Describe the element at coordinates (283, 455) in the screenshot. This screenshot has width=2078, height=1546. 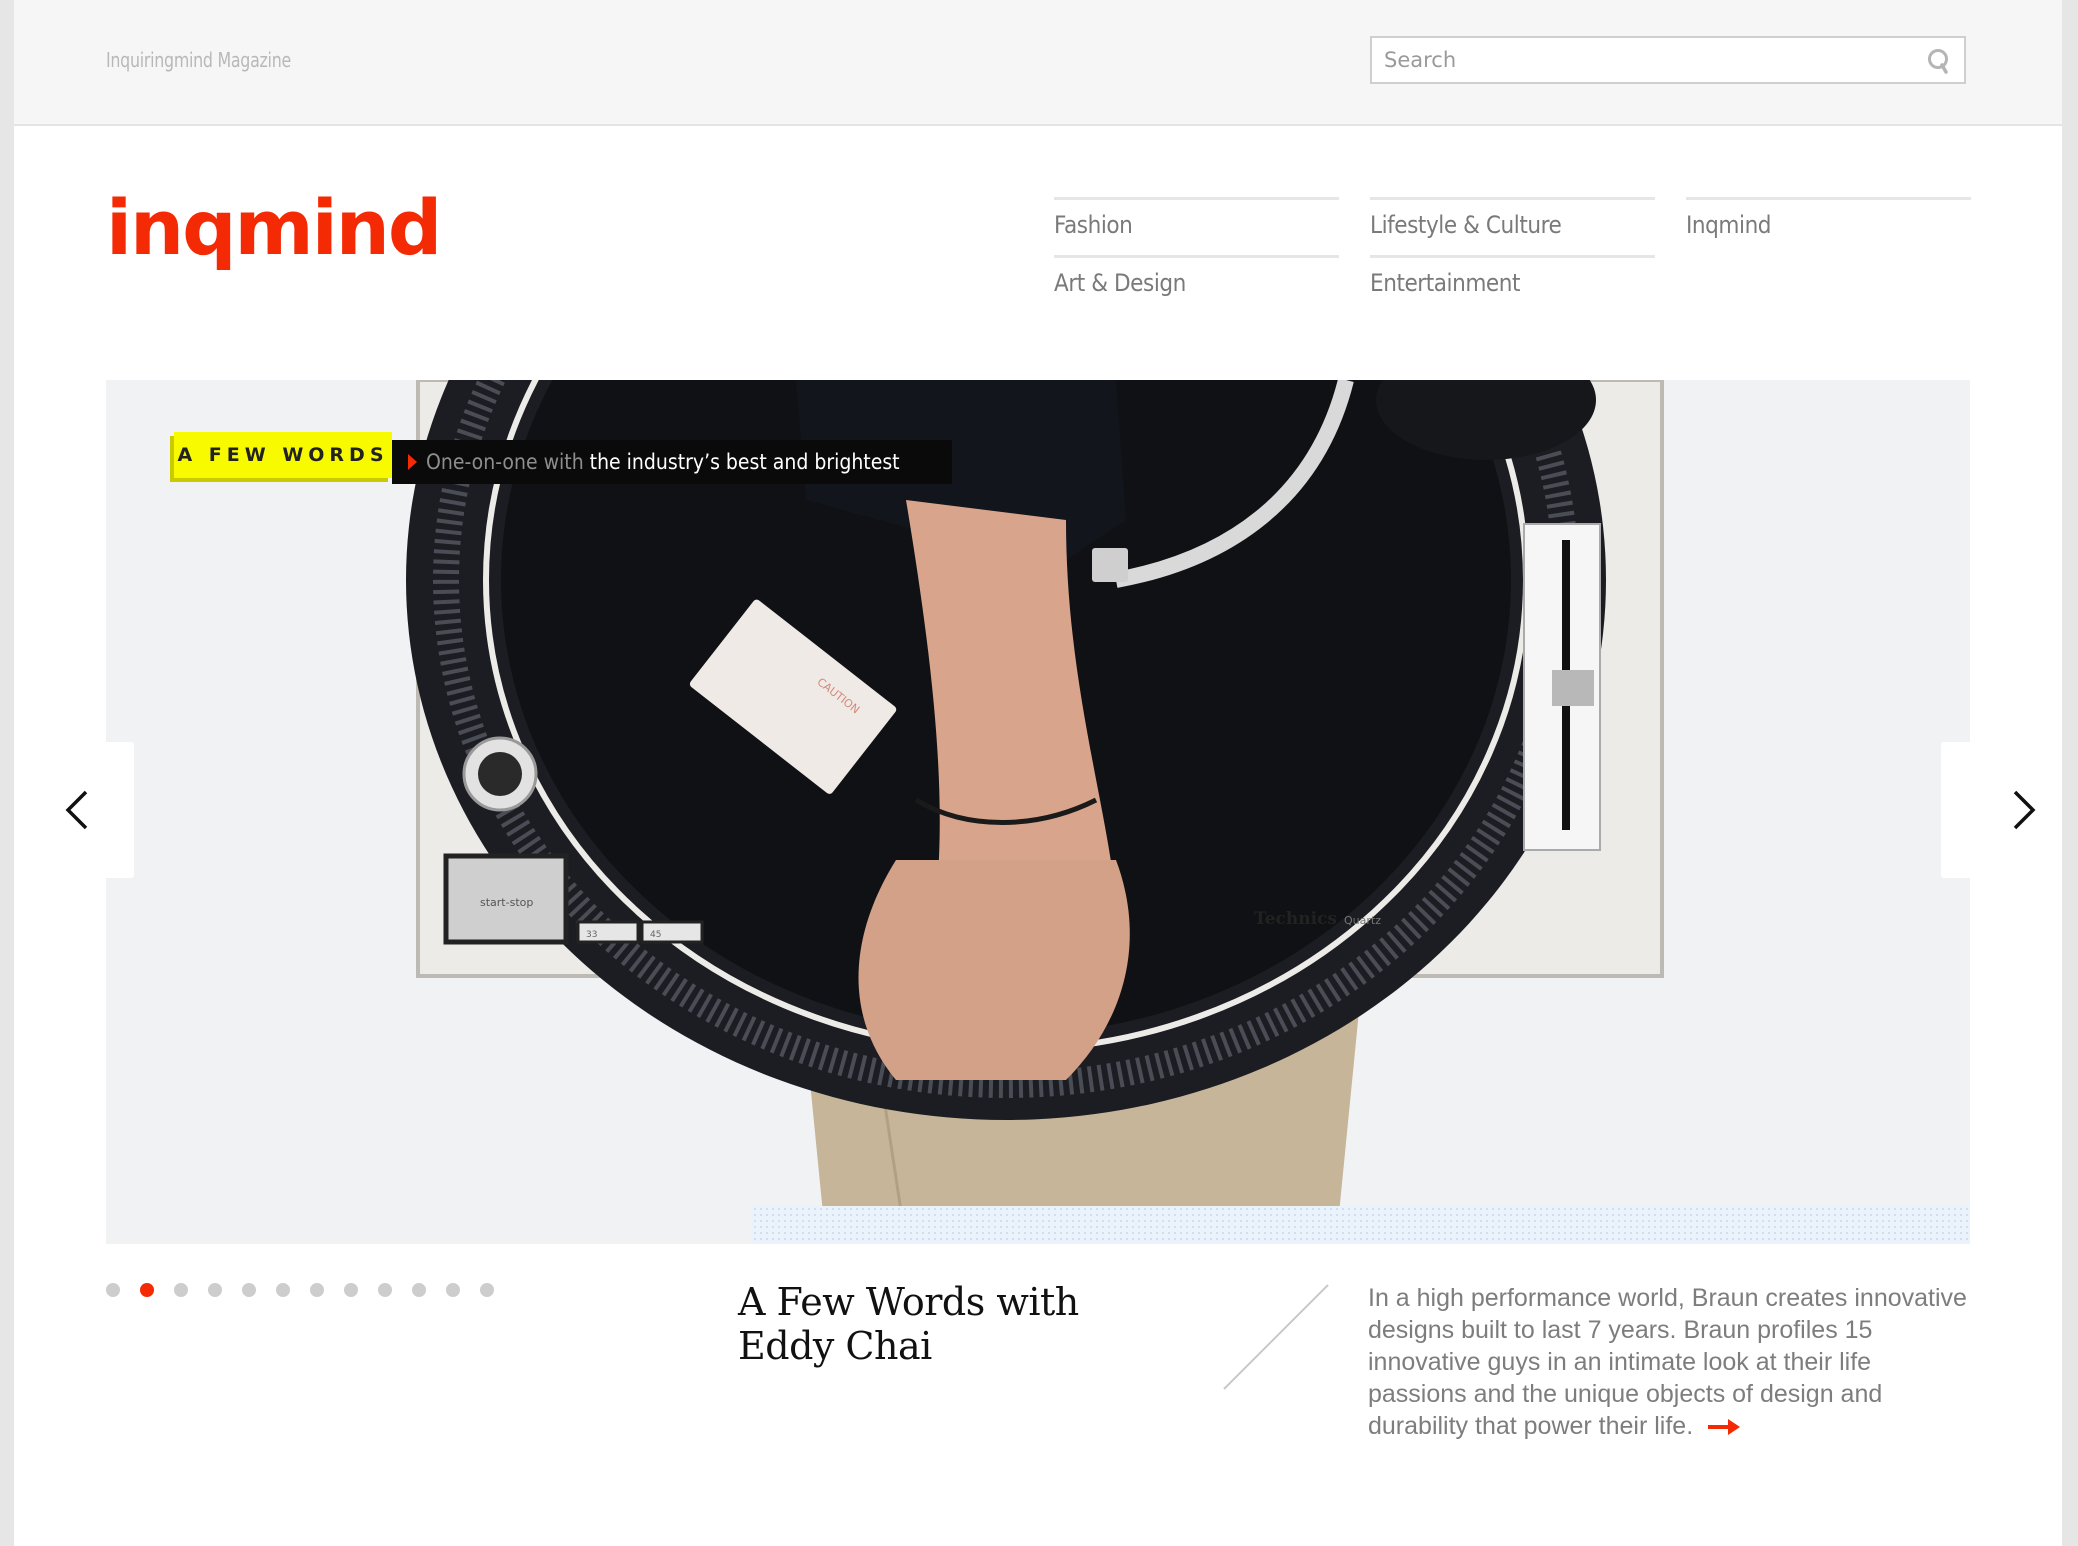
I see `section-badge-label: A FEW WORDS` at that location.